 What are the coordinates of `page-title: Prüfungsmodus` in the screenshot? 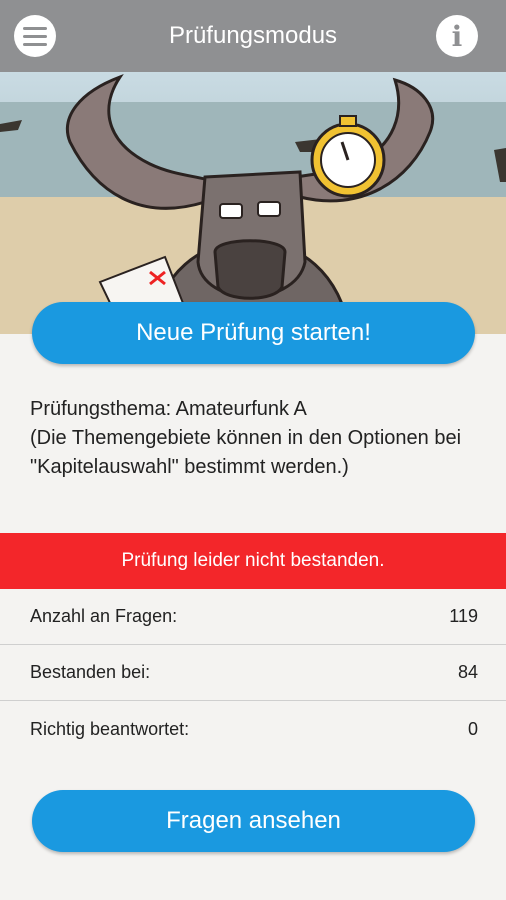 It's located at (253, 35).